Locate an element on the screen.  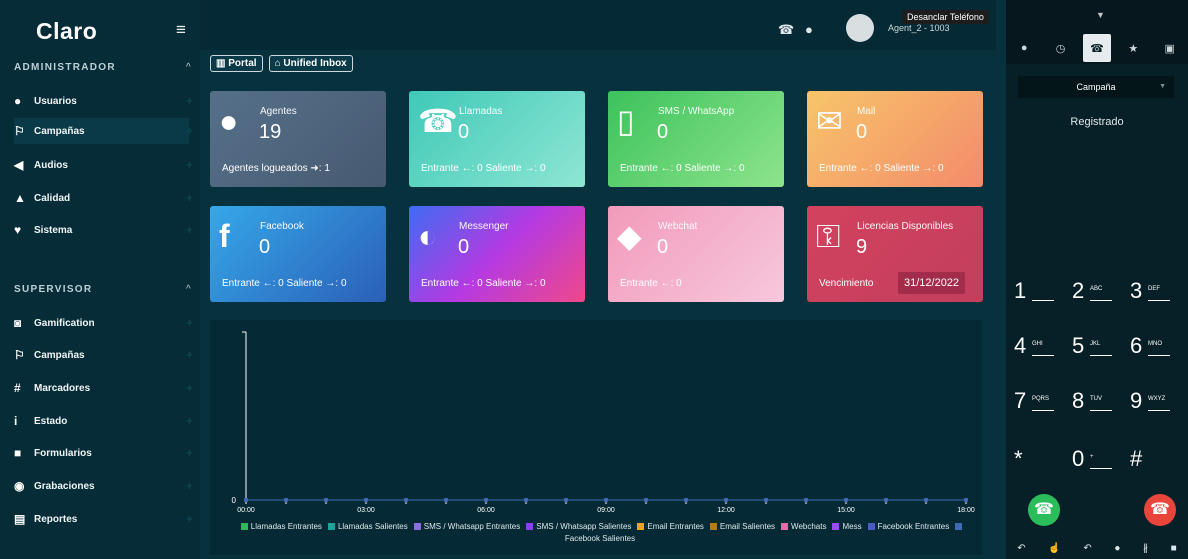
sidebar-item-campanas: ⚐ Campañas + is located at coordinates (103, 131).